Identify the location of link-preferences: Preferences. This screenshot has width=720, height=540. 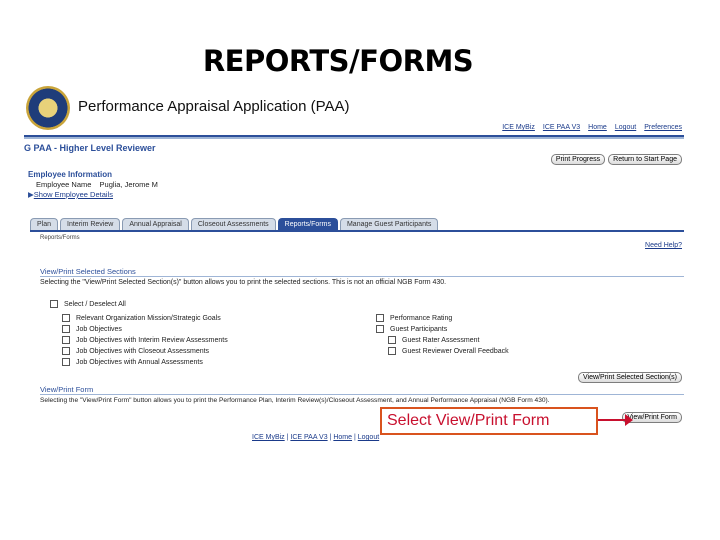
(663, 127).